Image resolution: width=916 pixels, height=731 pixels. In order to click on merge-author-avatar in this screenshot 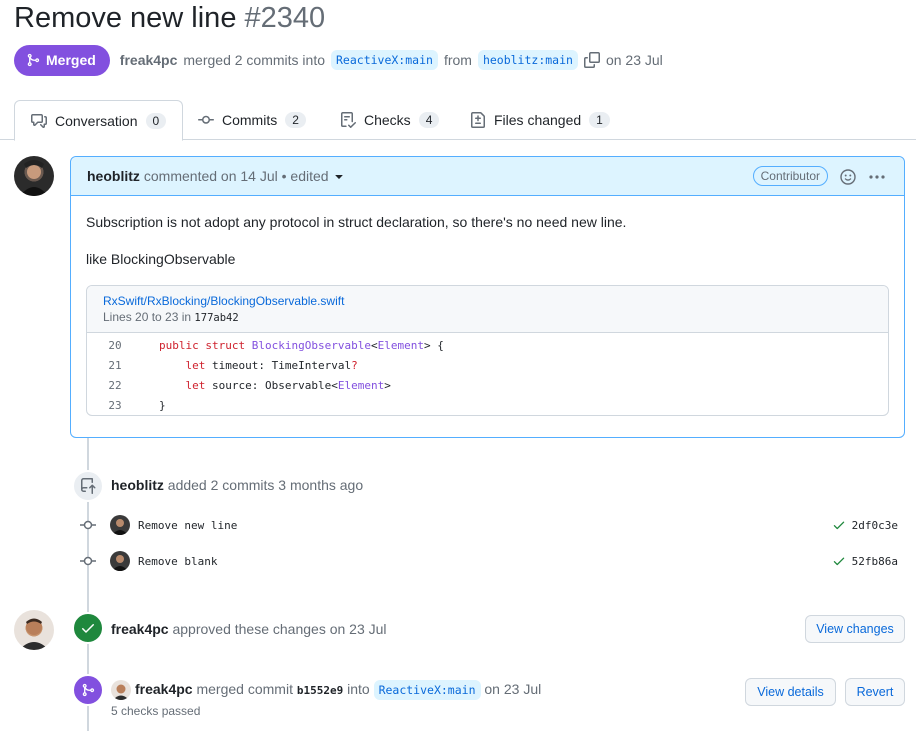, I will do `click(121, 690)`.